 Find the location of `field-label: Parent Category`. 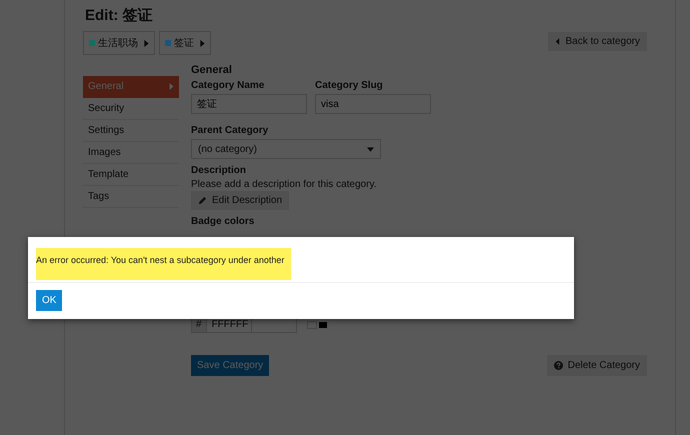

field-label: Parent Category is located at coordinates (230, 130).